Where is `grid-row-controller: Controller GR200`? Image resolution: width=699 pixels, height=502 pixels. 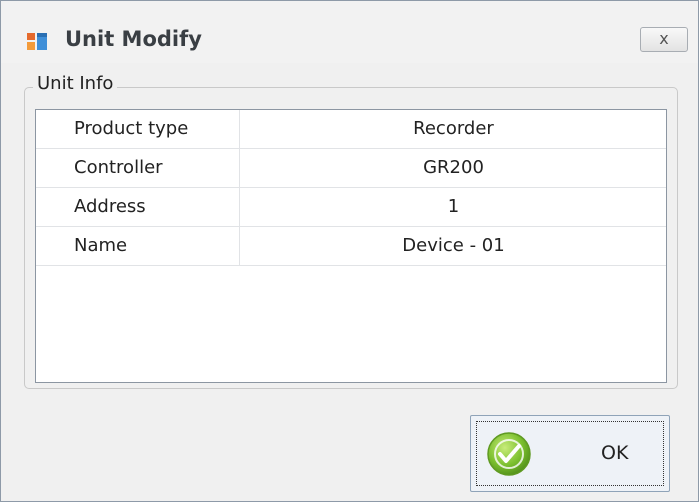
grid-row-controller: Controller GR200 is located at coordinates (351, 168).